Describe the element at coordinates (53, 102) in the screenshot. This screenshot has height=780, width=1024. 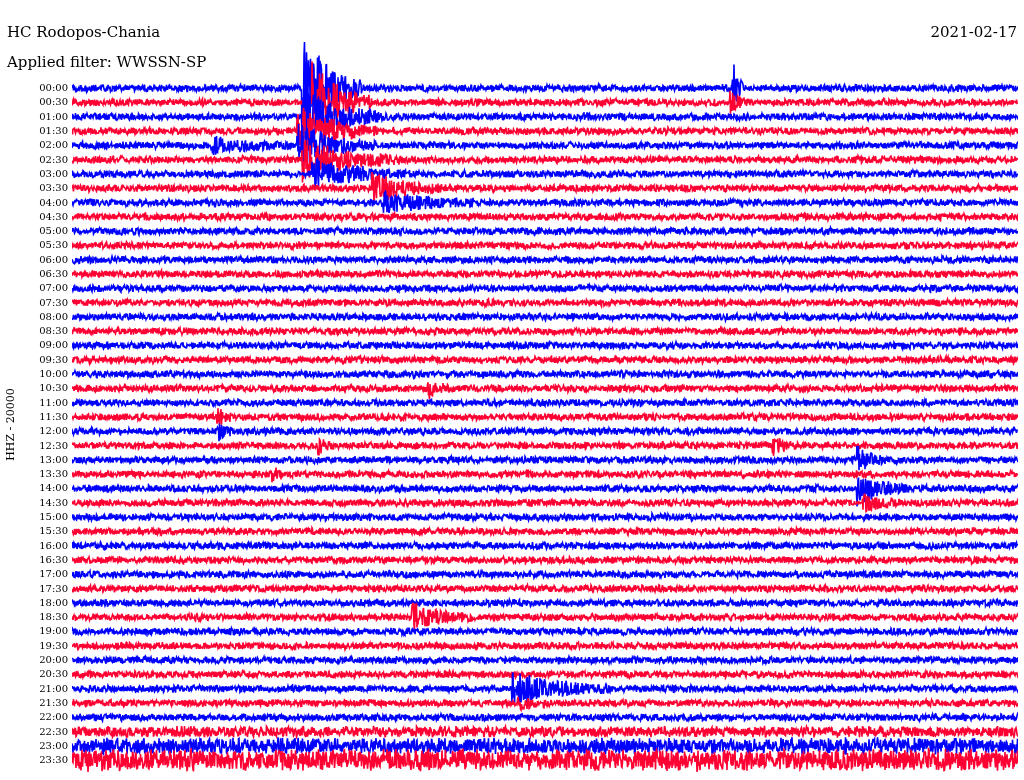
I see `time-label: 00:30` at that location.